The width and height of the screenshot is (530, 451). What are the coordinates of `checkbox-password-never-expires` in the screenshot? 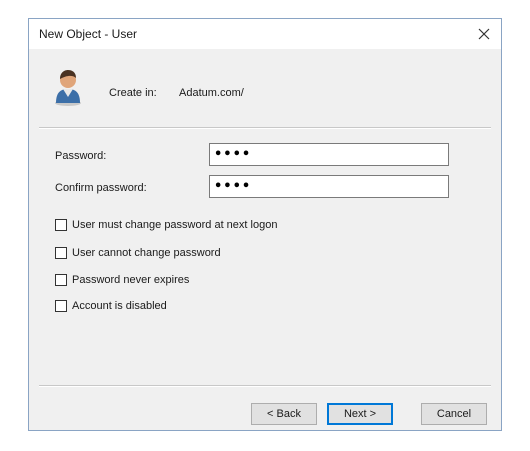 It's located at (61, 280).